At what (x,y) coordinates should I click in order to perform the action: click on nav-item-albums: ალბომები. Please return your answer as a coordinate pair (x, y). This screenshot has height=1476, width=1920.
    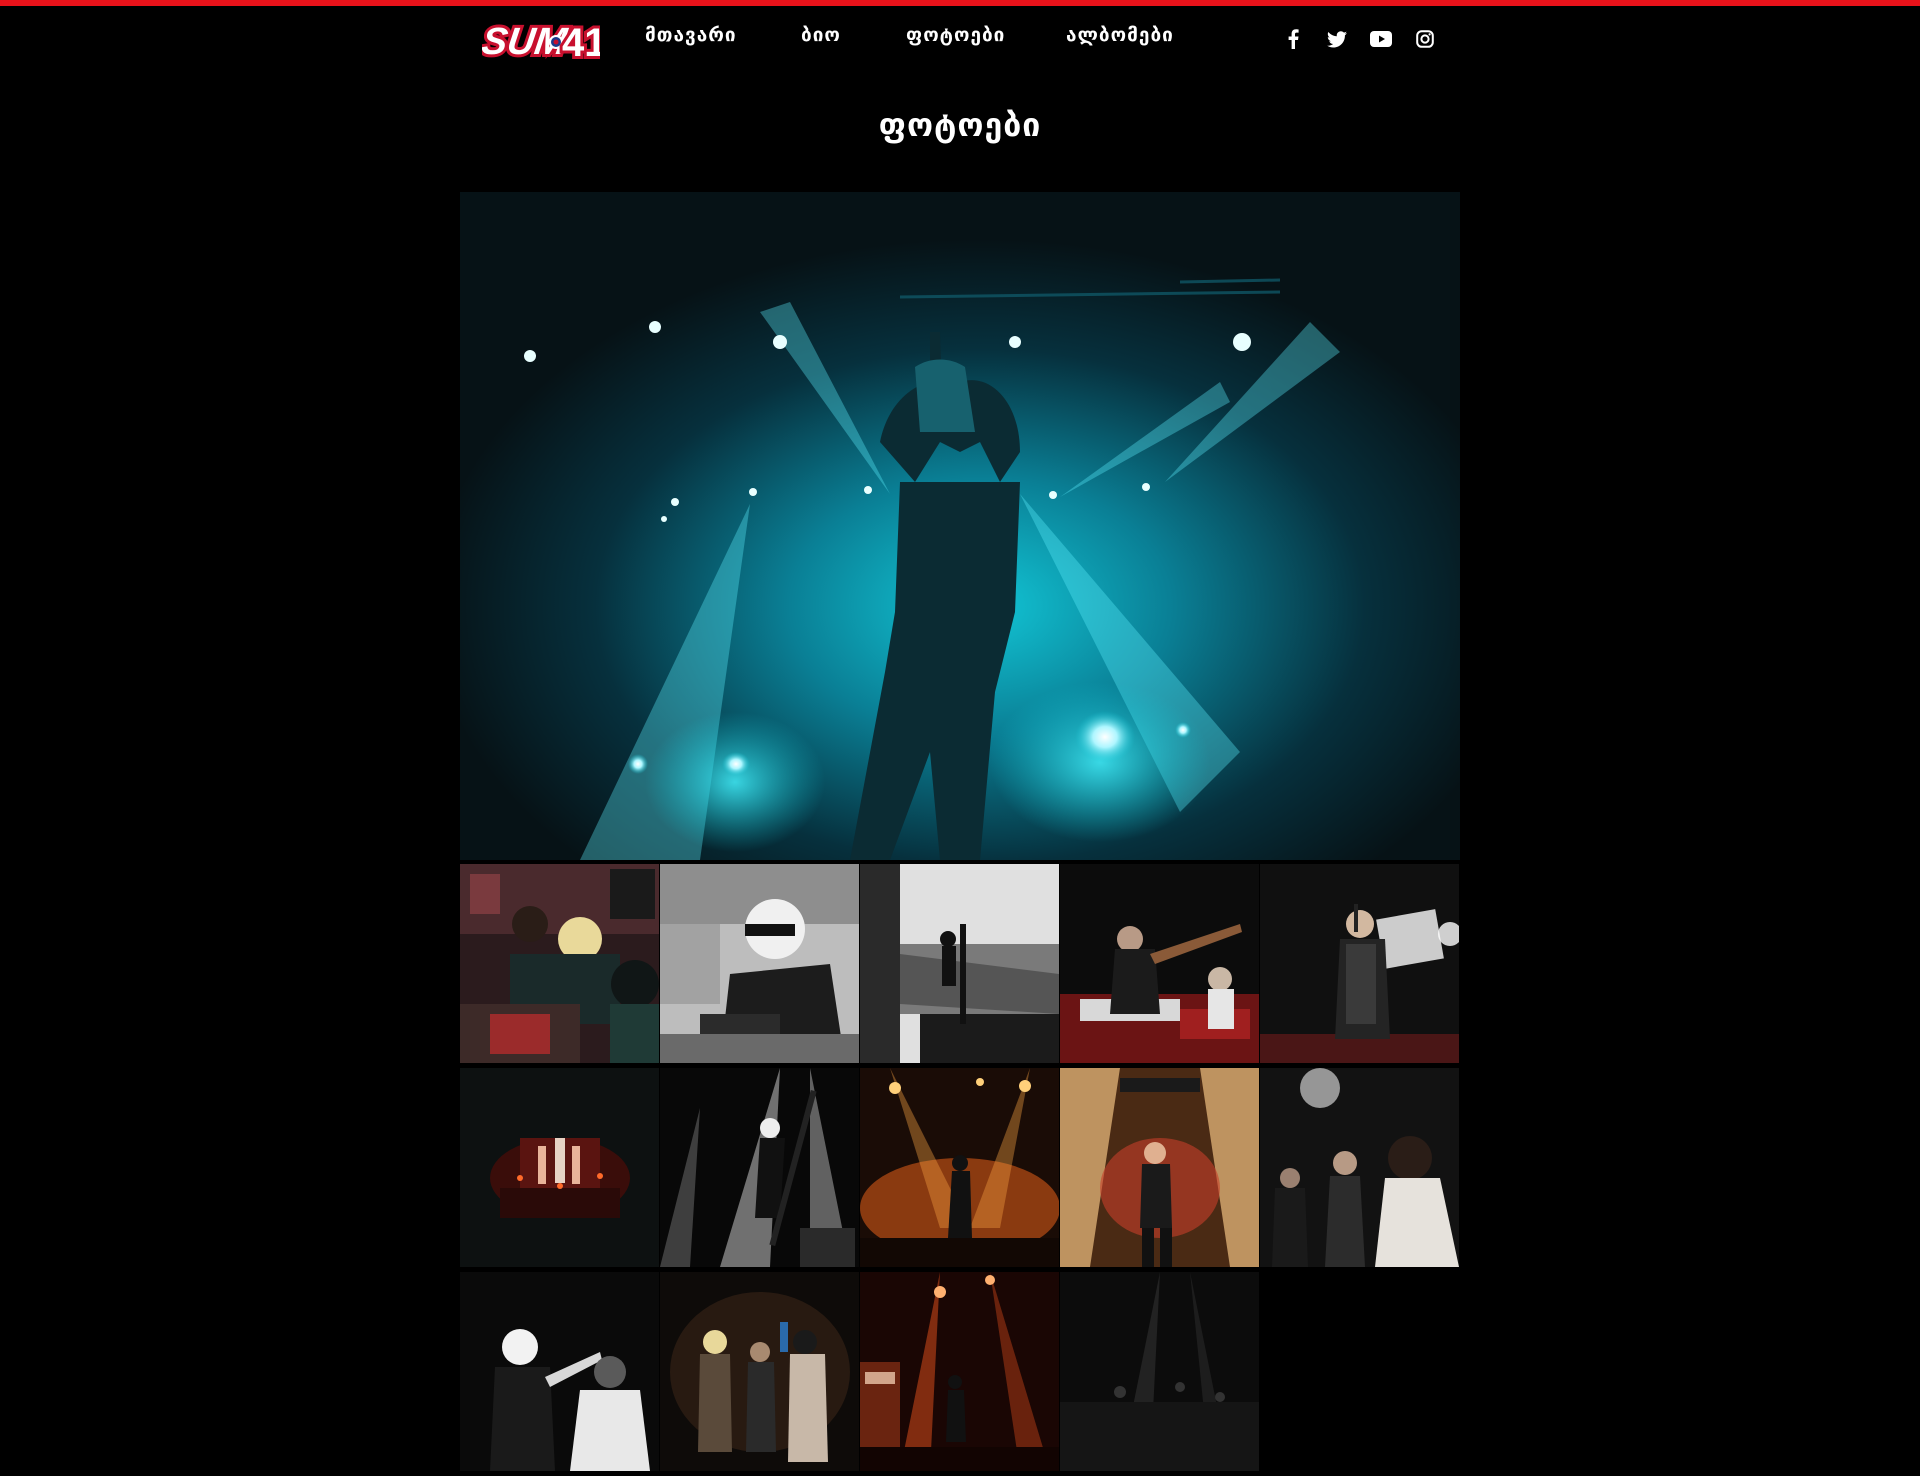
    Looking at the image, I should click on (1120, 35).